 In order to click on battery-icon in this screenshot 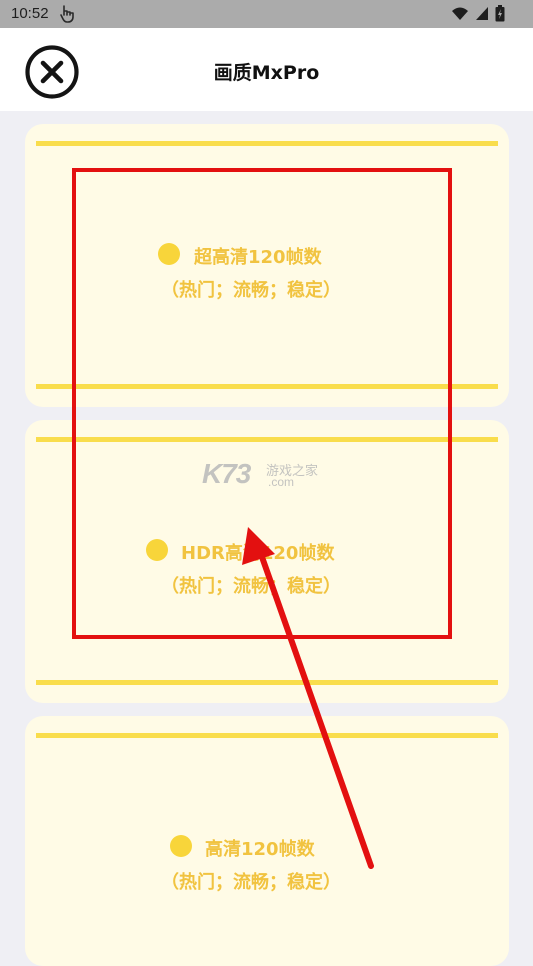, I will do `click(500, 13)`.